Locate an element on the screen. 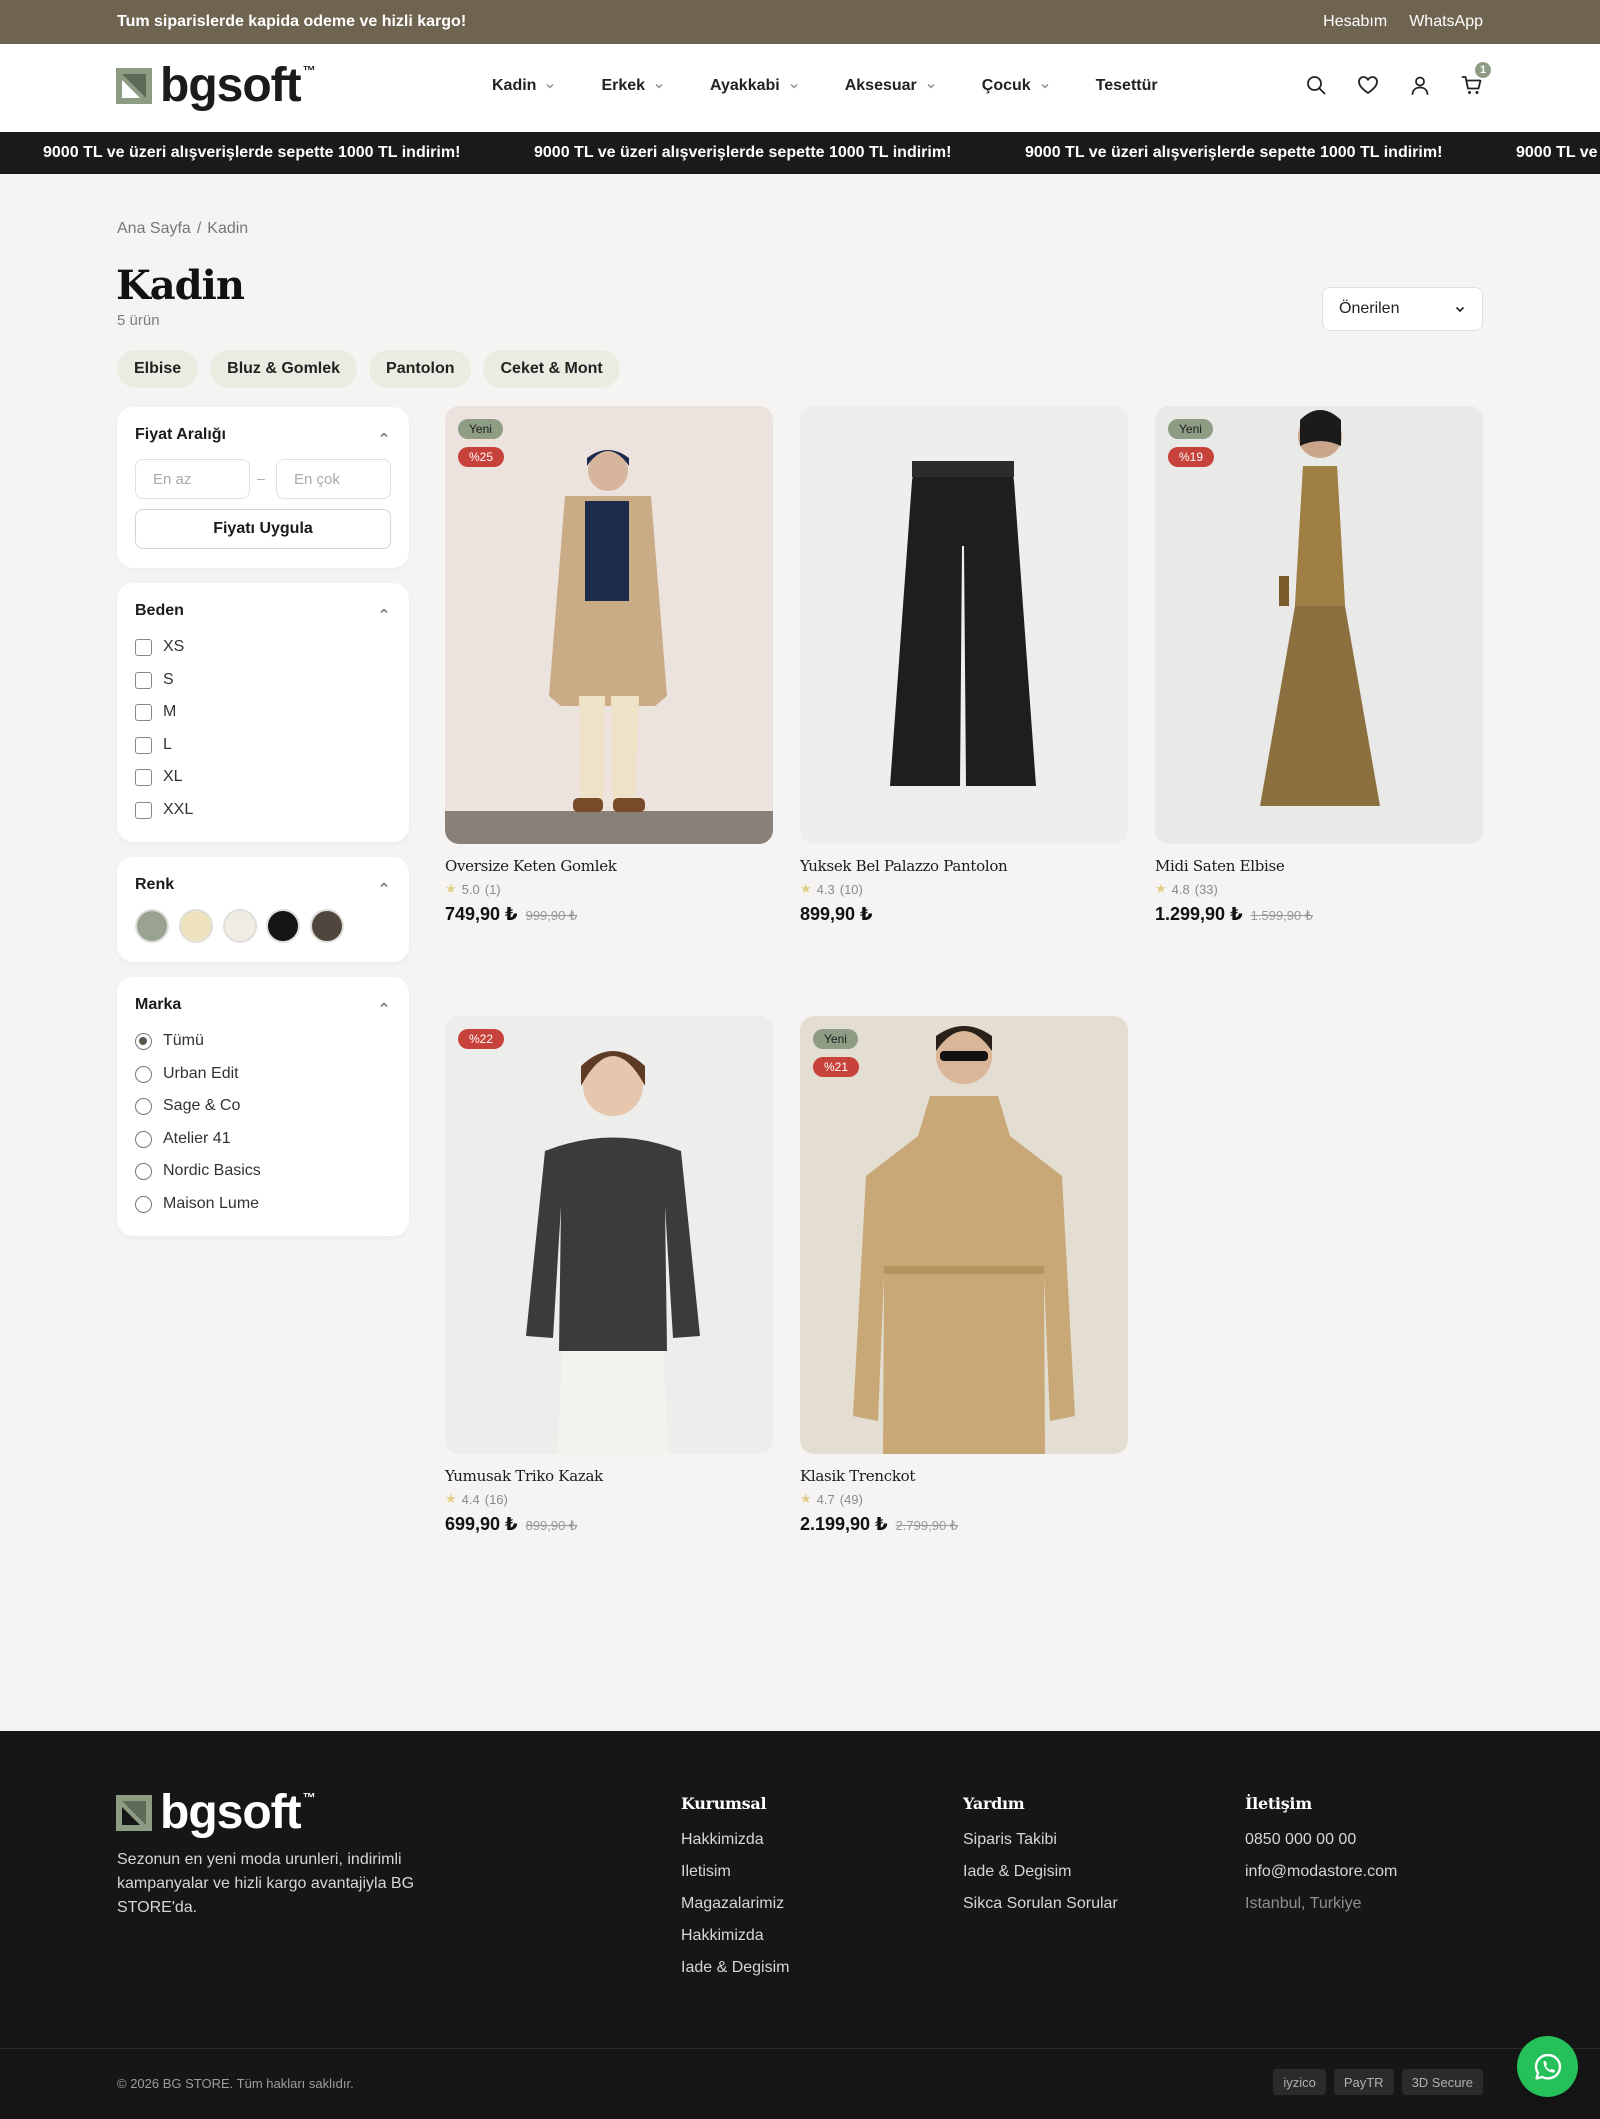  nav-label: Tesettür is located at coordinates (1126, 85).